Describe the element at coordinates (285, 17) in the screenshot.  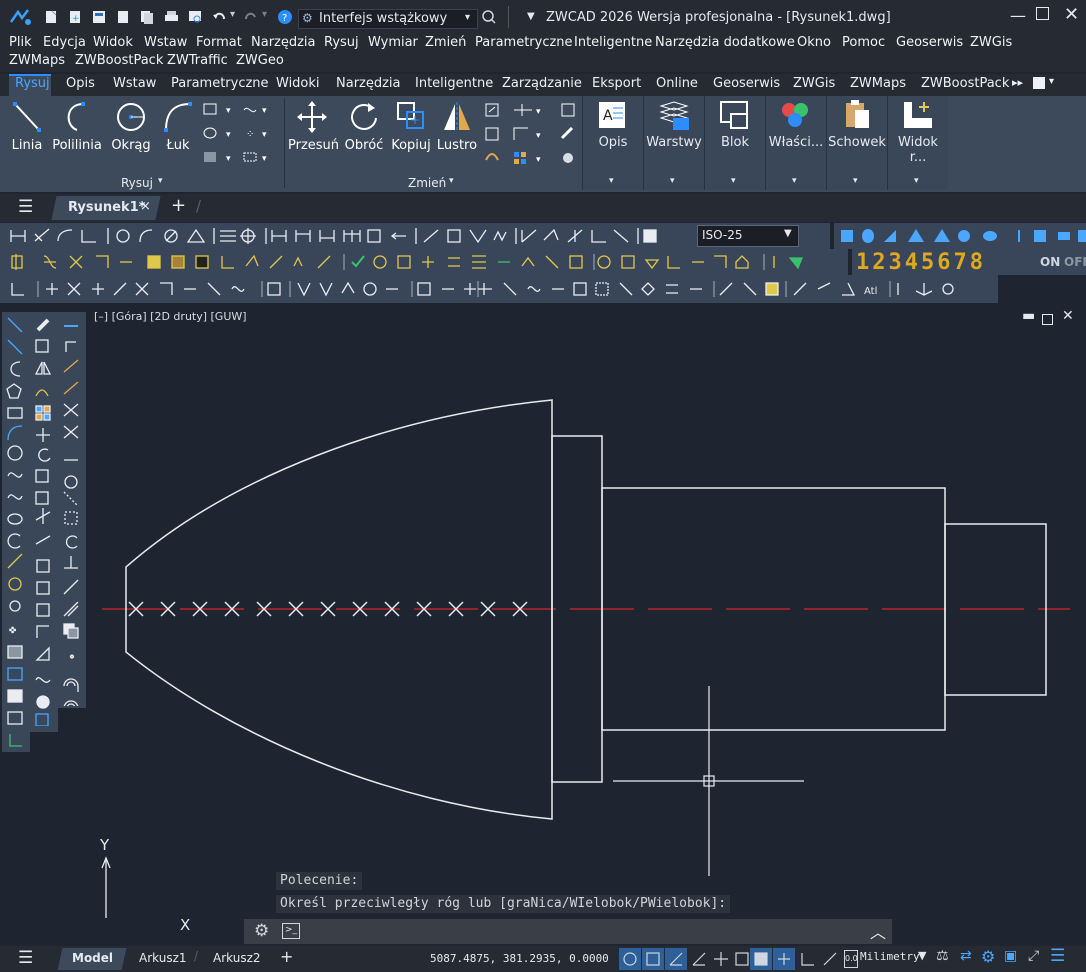
I see `help-icon: ?` at that location.